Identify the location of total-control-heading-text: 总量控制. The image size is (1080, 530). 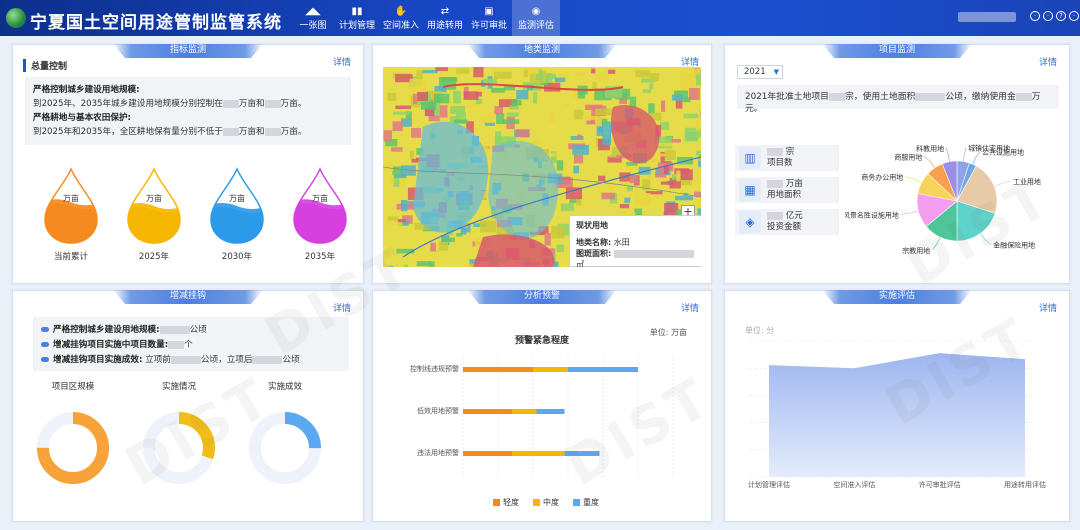
(49, 67).